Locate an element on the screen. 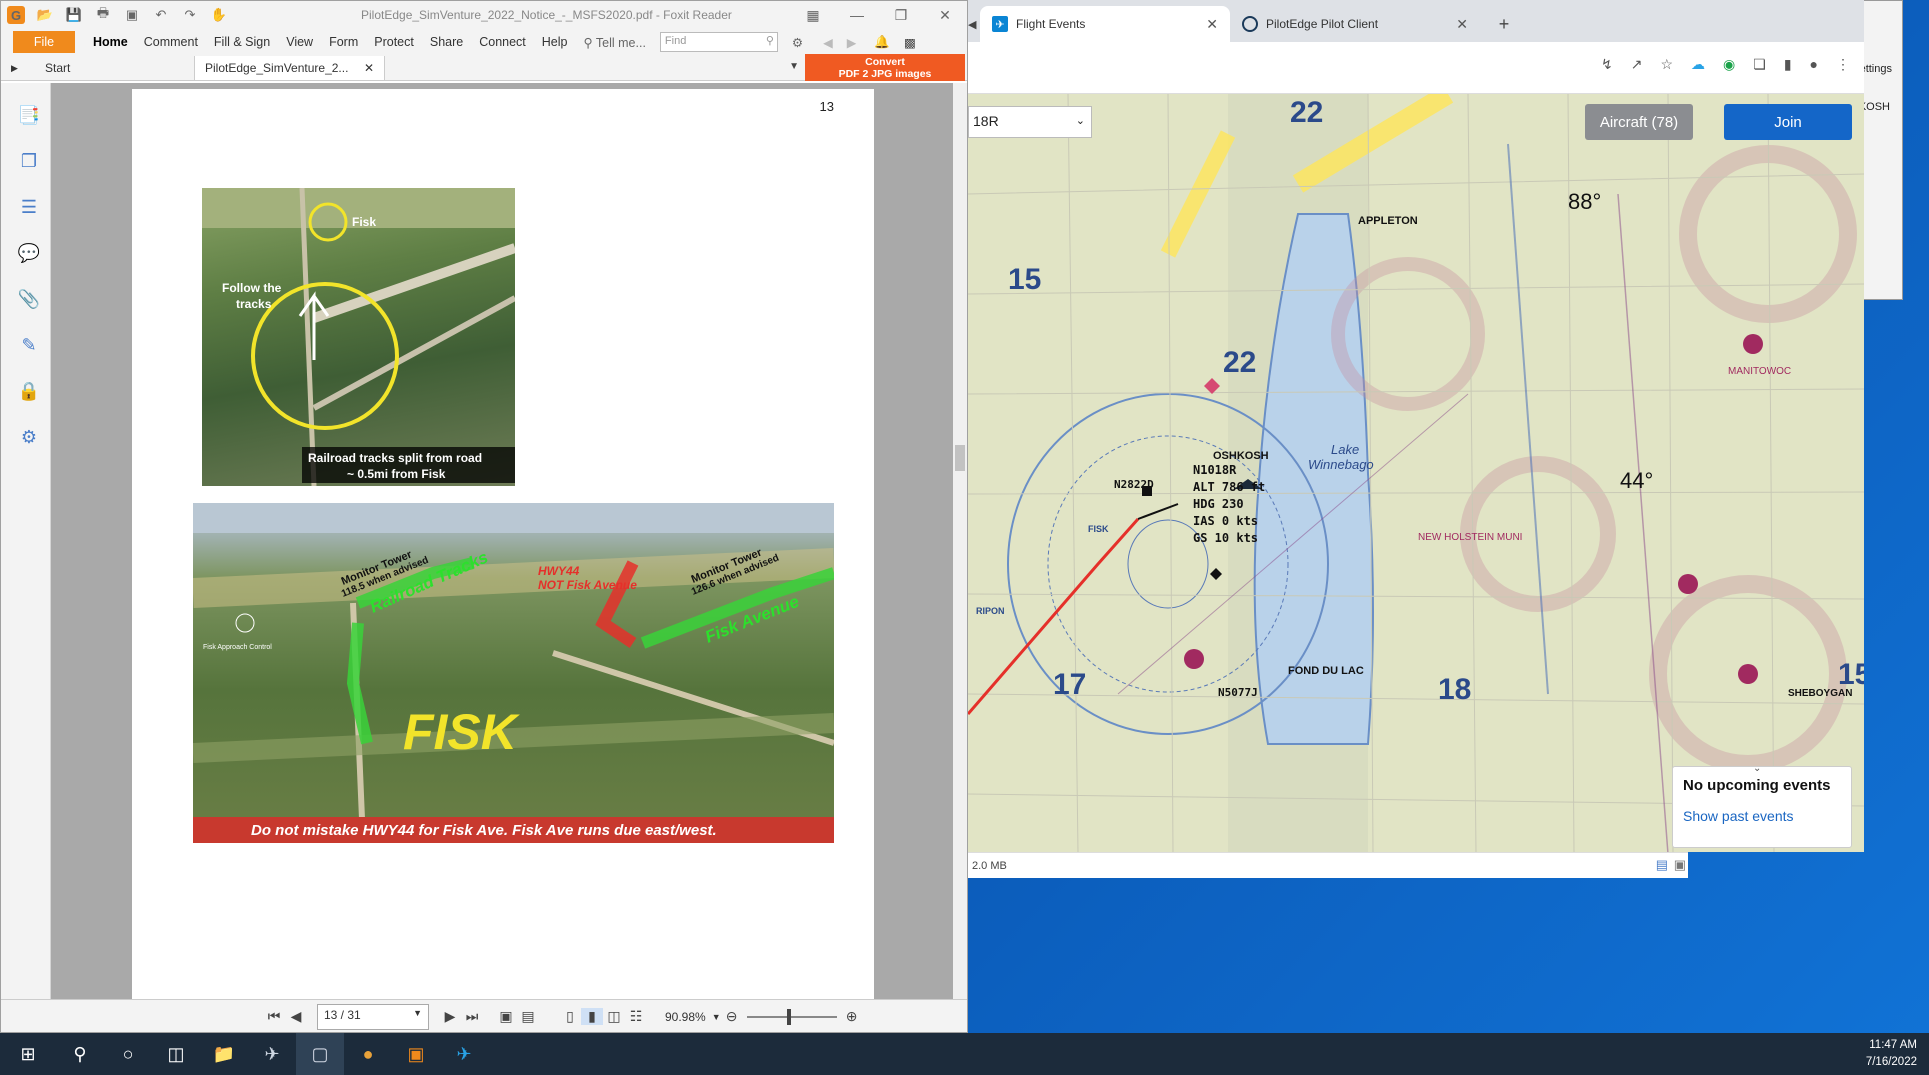 The height and width of the screenshot is (1075, 1929). find-input: Find ⚲ is located at coordinates (718, 42).